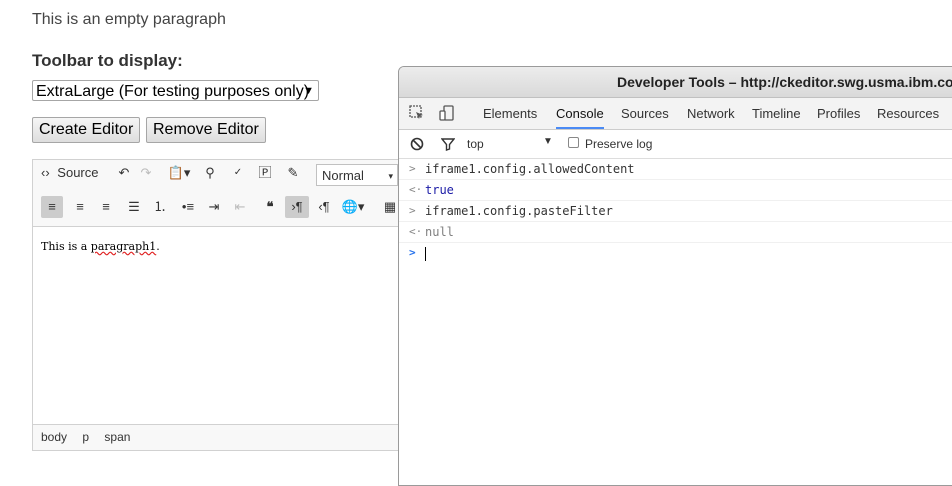 Image resolution: width=952 pixels, height=486 pixels. Describe the element at coordinates (206, 130) in the screenshot. I see `remove-editor-button: Remove Editor` at that location.